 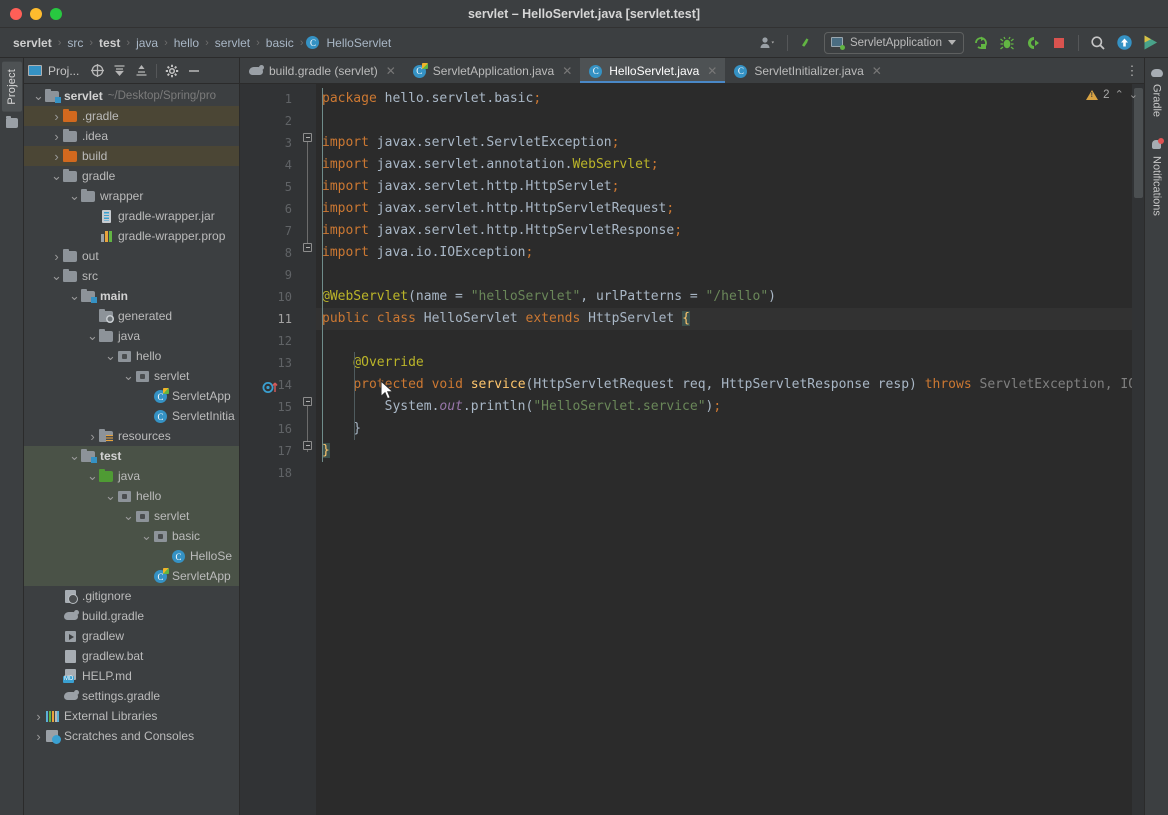 I want to click on expand-all-icon, so click(x=119, y=71).